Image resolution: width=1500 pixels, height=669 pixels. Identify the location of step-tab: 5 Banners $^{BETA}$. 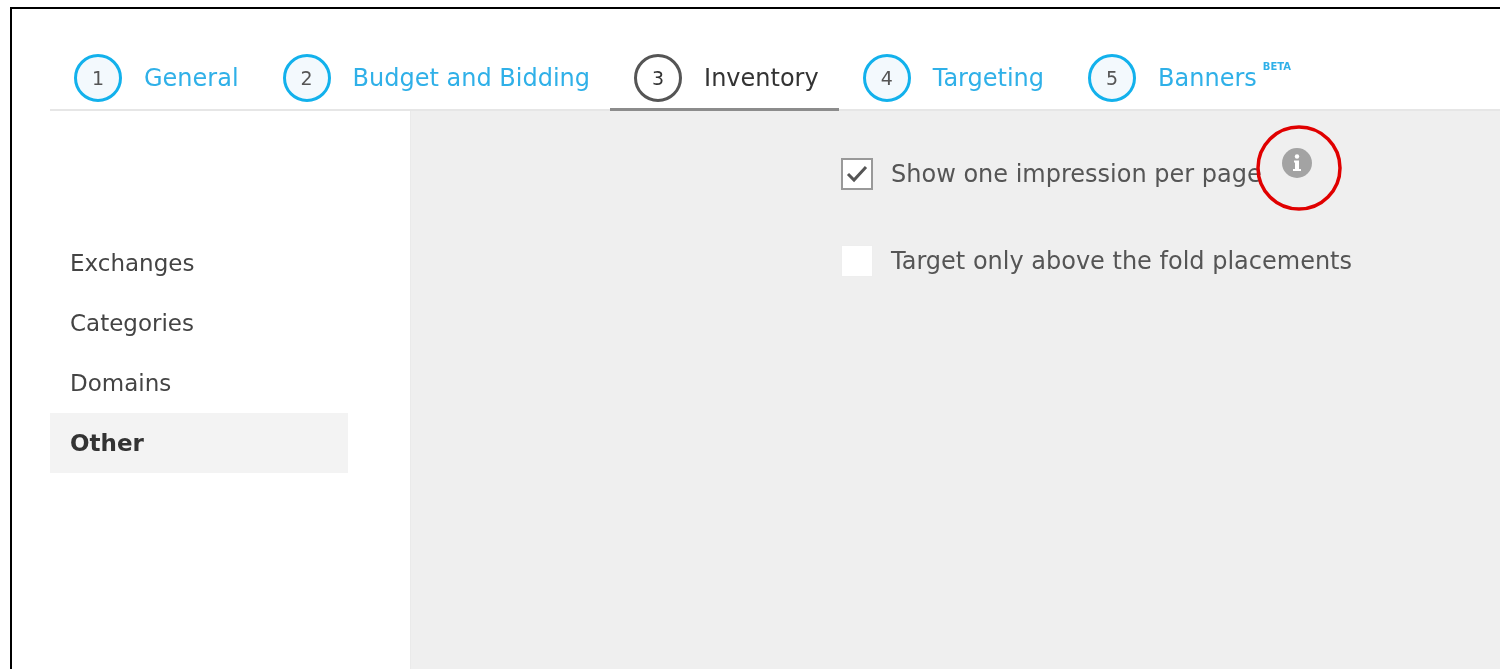
(1188, 79).